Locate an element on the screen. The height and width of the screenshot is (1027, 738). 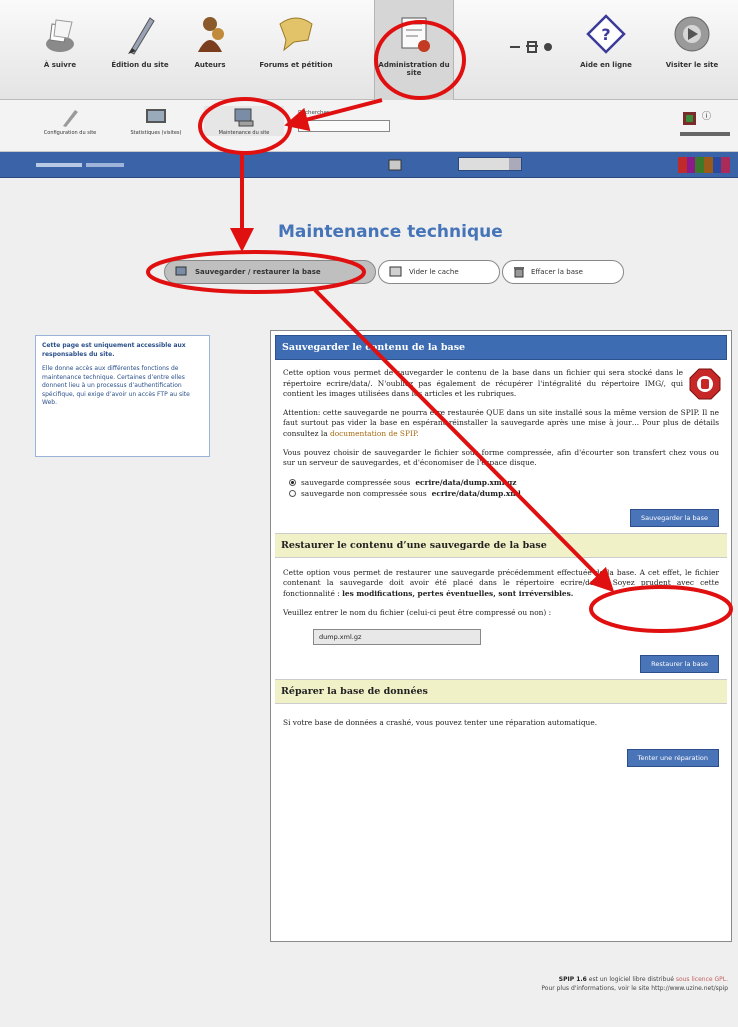
restore-filename-field: dump.xml.gz is located at coordinates (397, 637).